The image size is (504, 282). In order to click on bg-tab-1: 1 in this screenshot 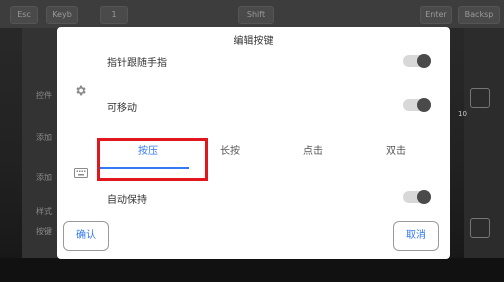, I will do `click(114, 15)`.